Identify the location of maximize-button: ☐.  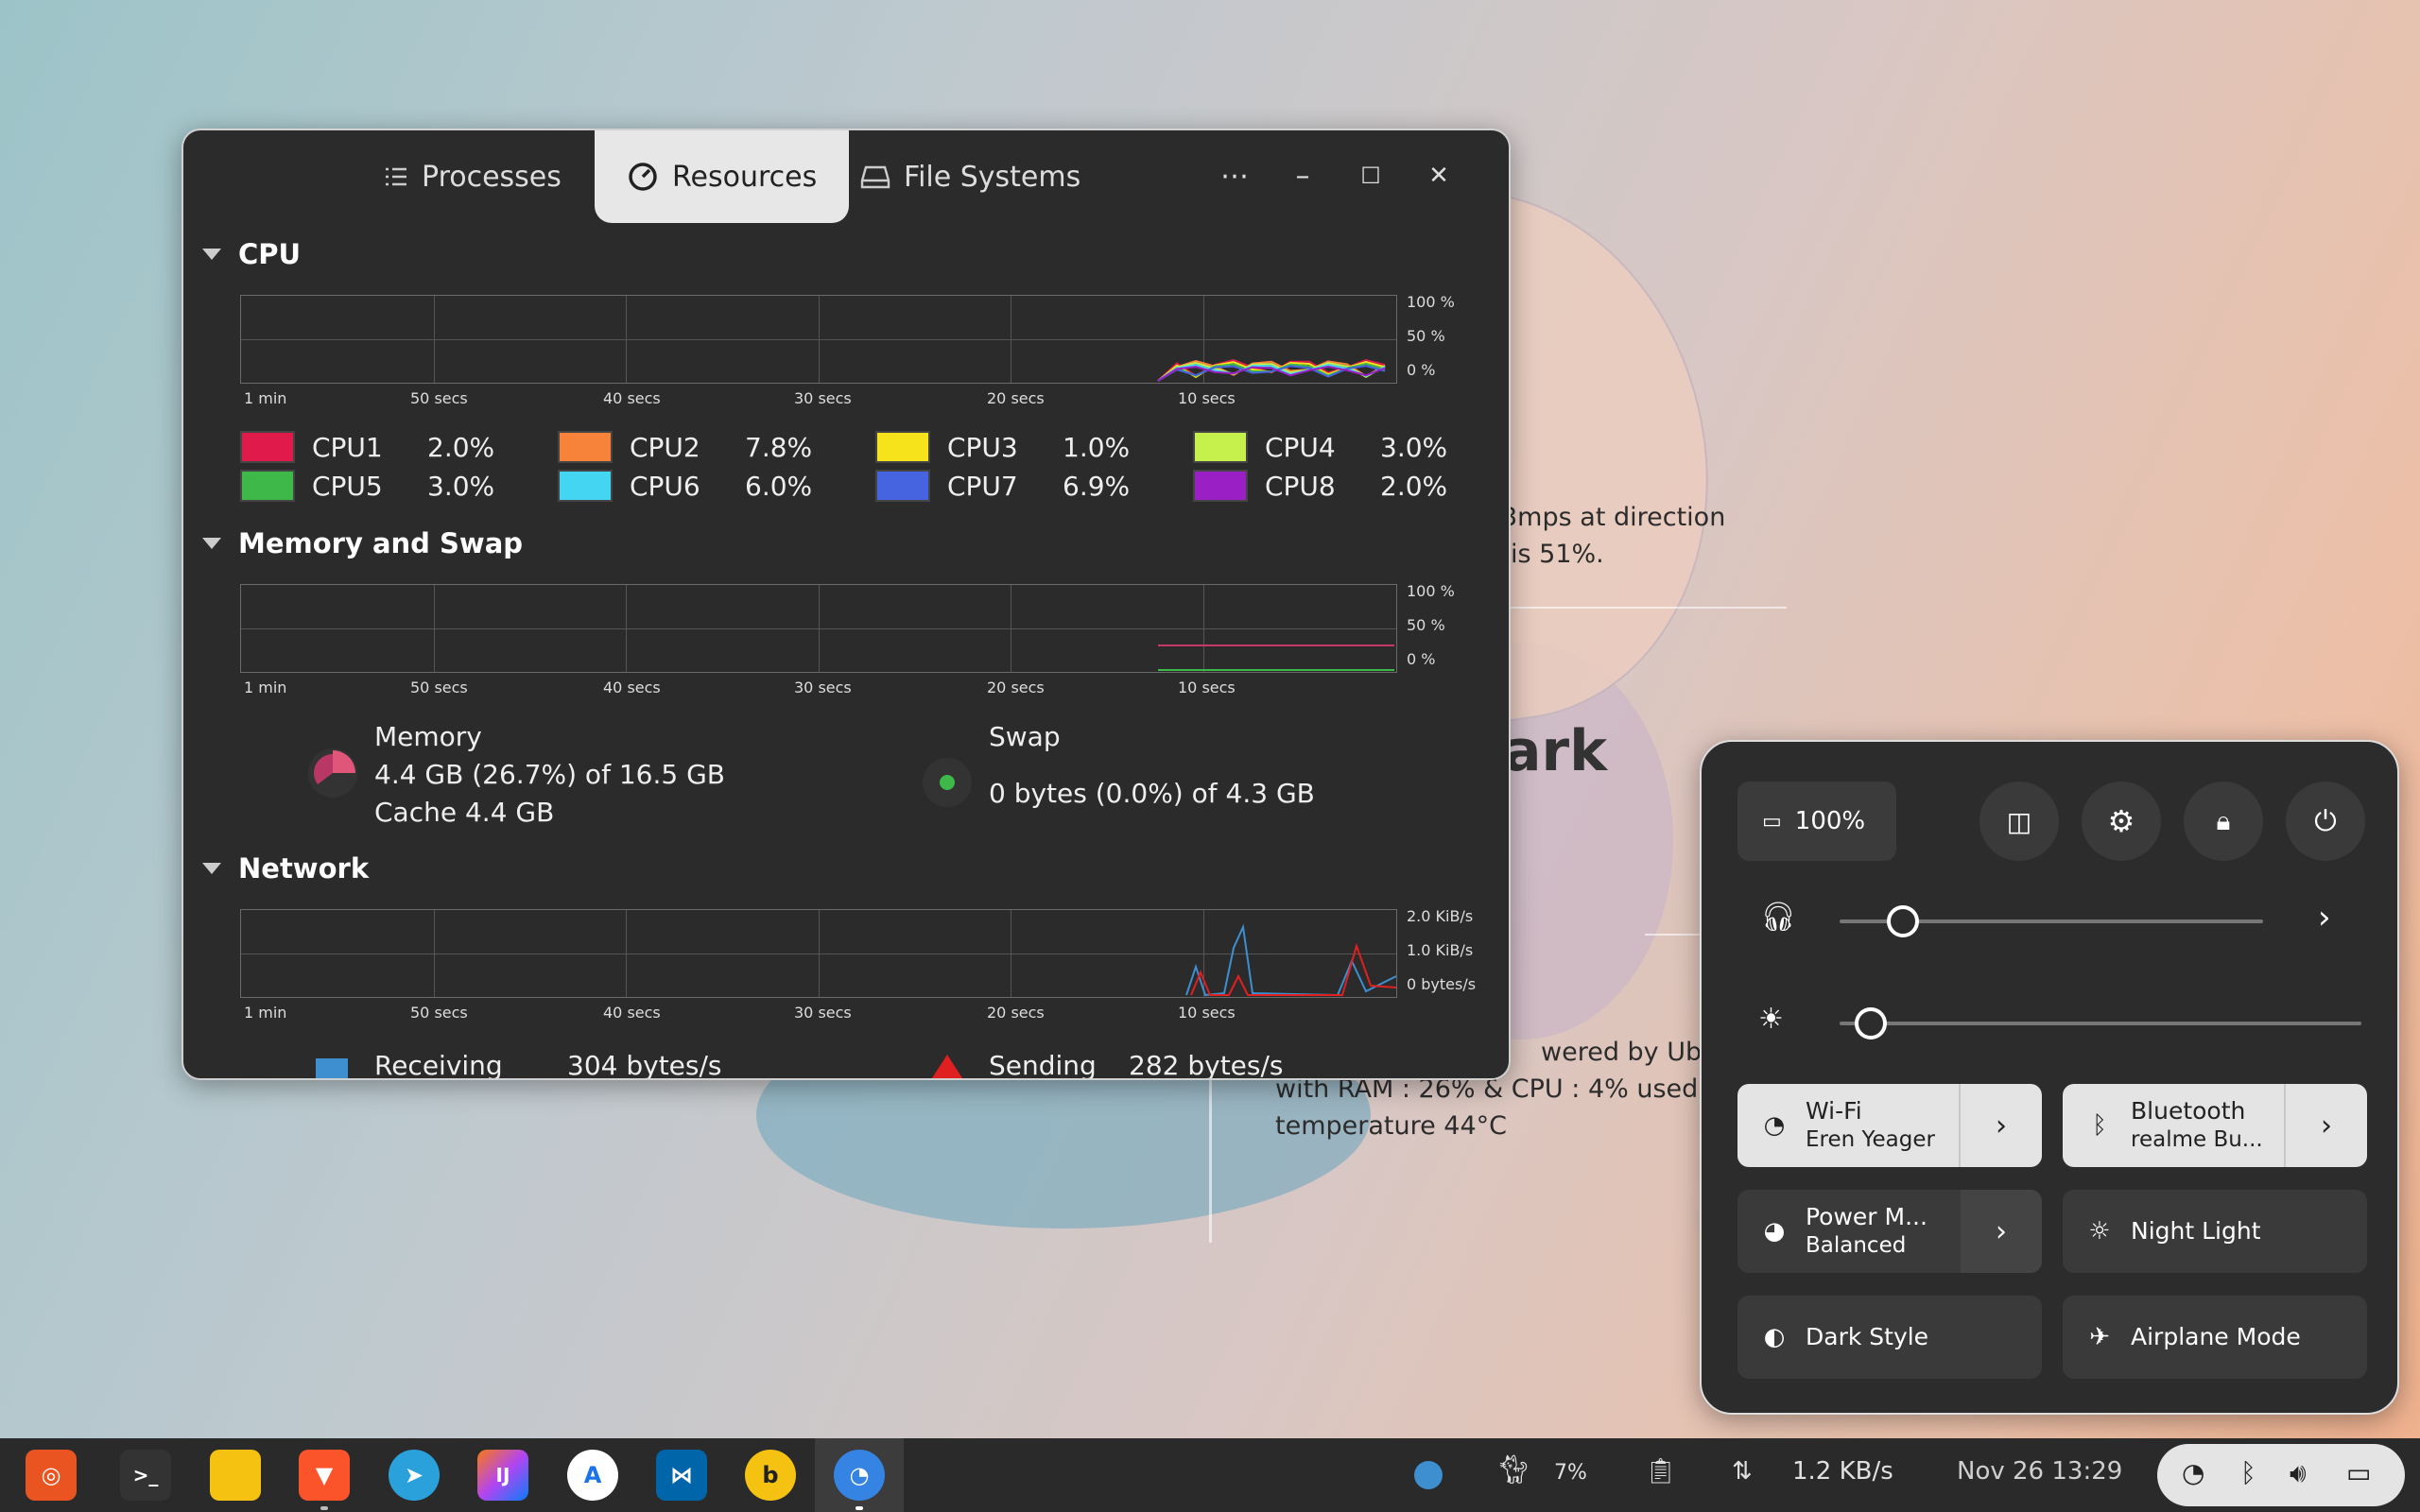
(1371, 176).